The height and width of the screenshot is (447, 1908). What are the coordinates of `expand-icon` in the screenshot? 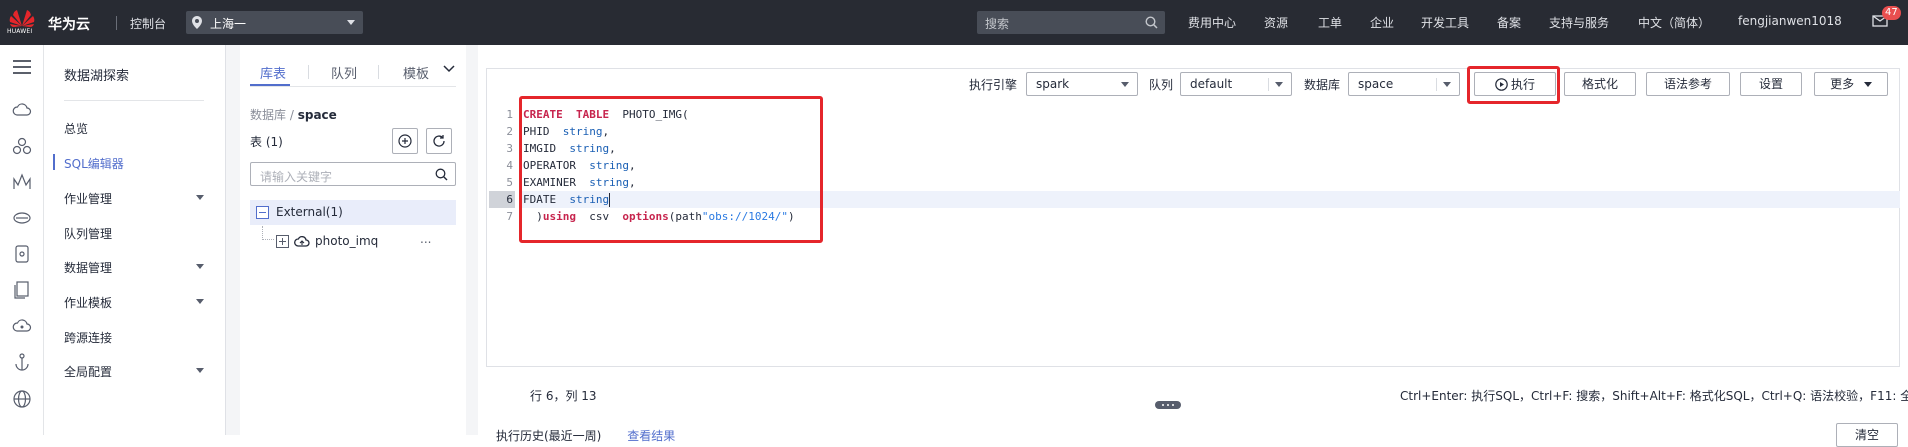 It's located at (282, 241).